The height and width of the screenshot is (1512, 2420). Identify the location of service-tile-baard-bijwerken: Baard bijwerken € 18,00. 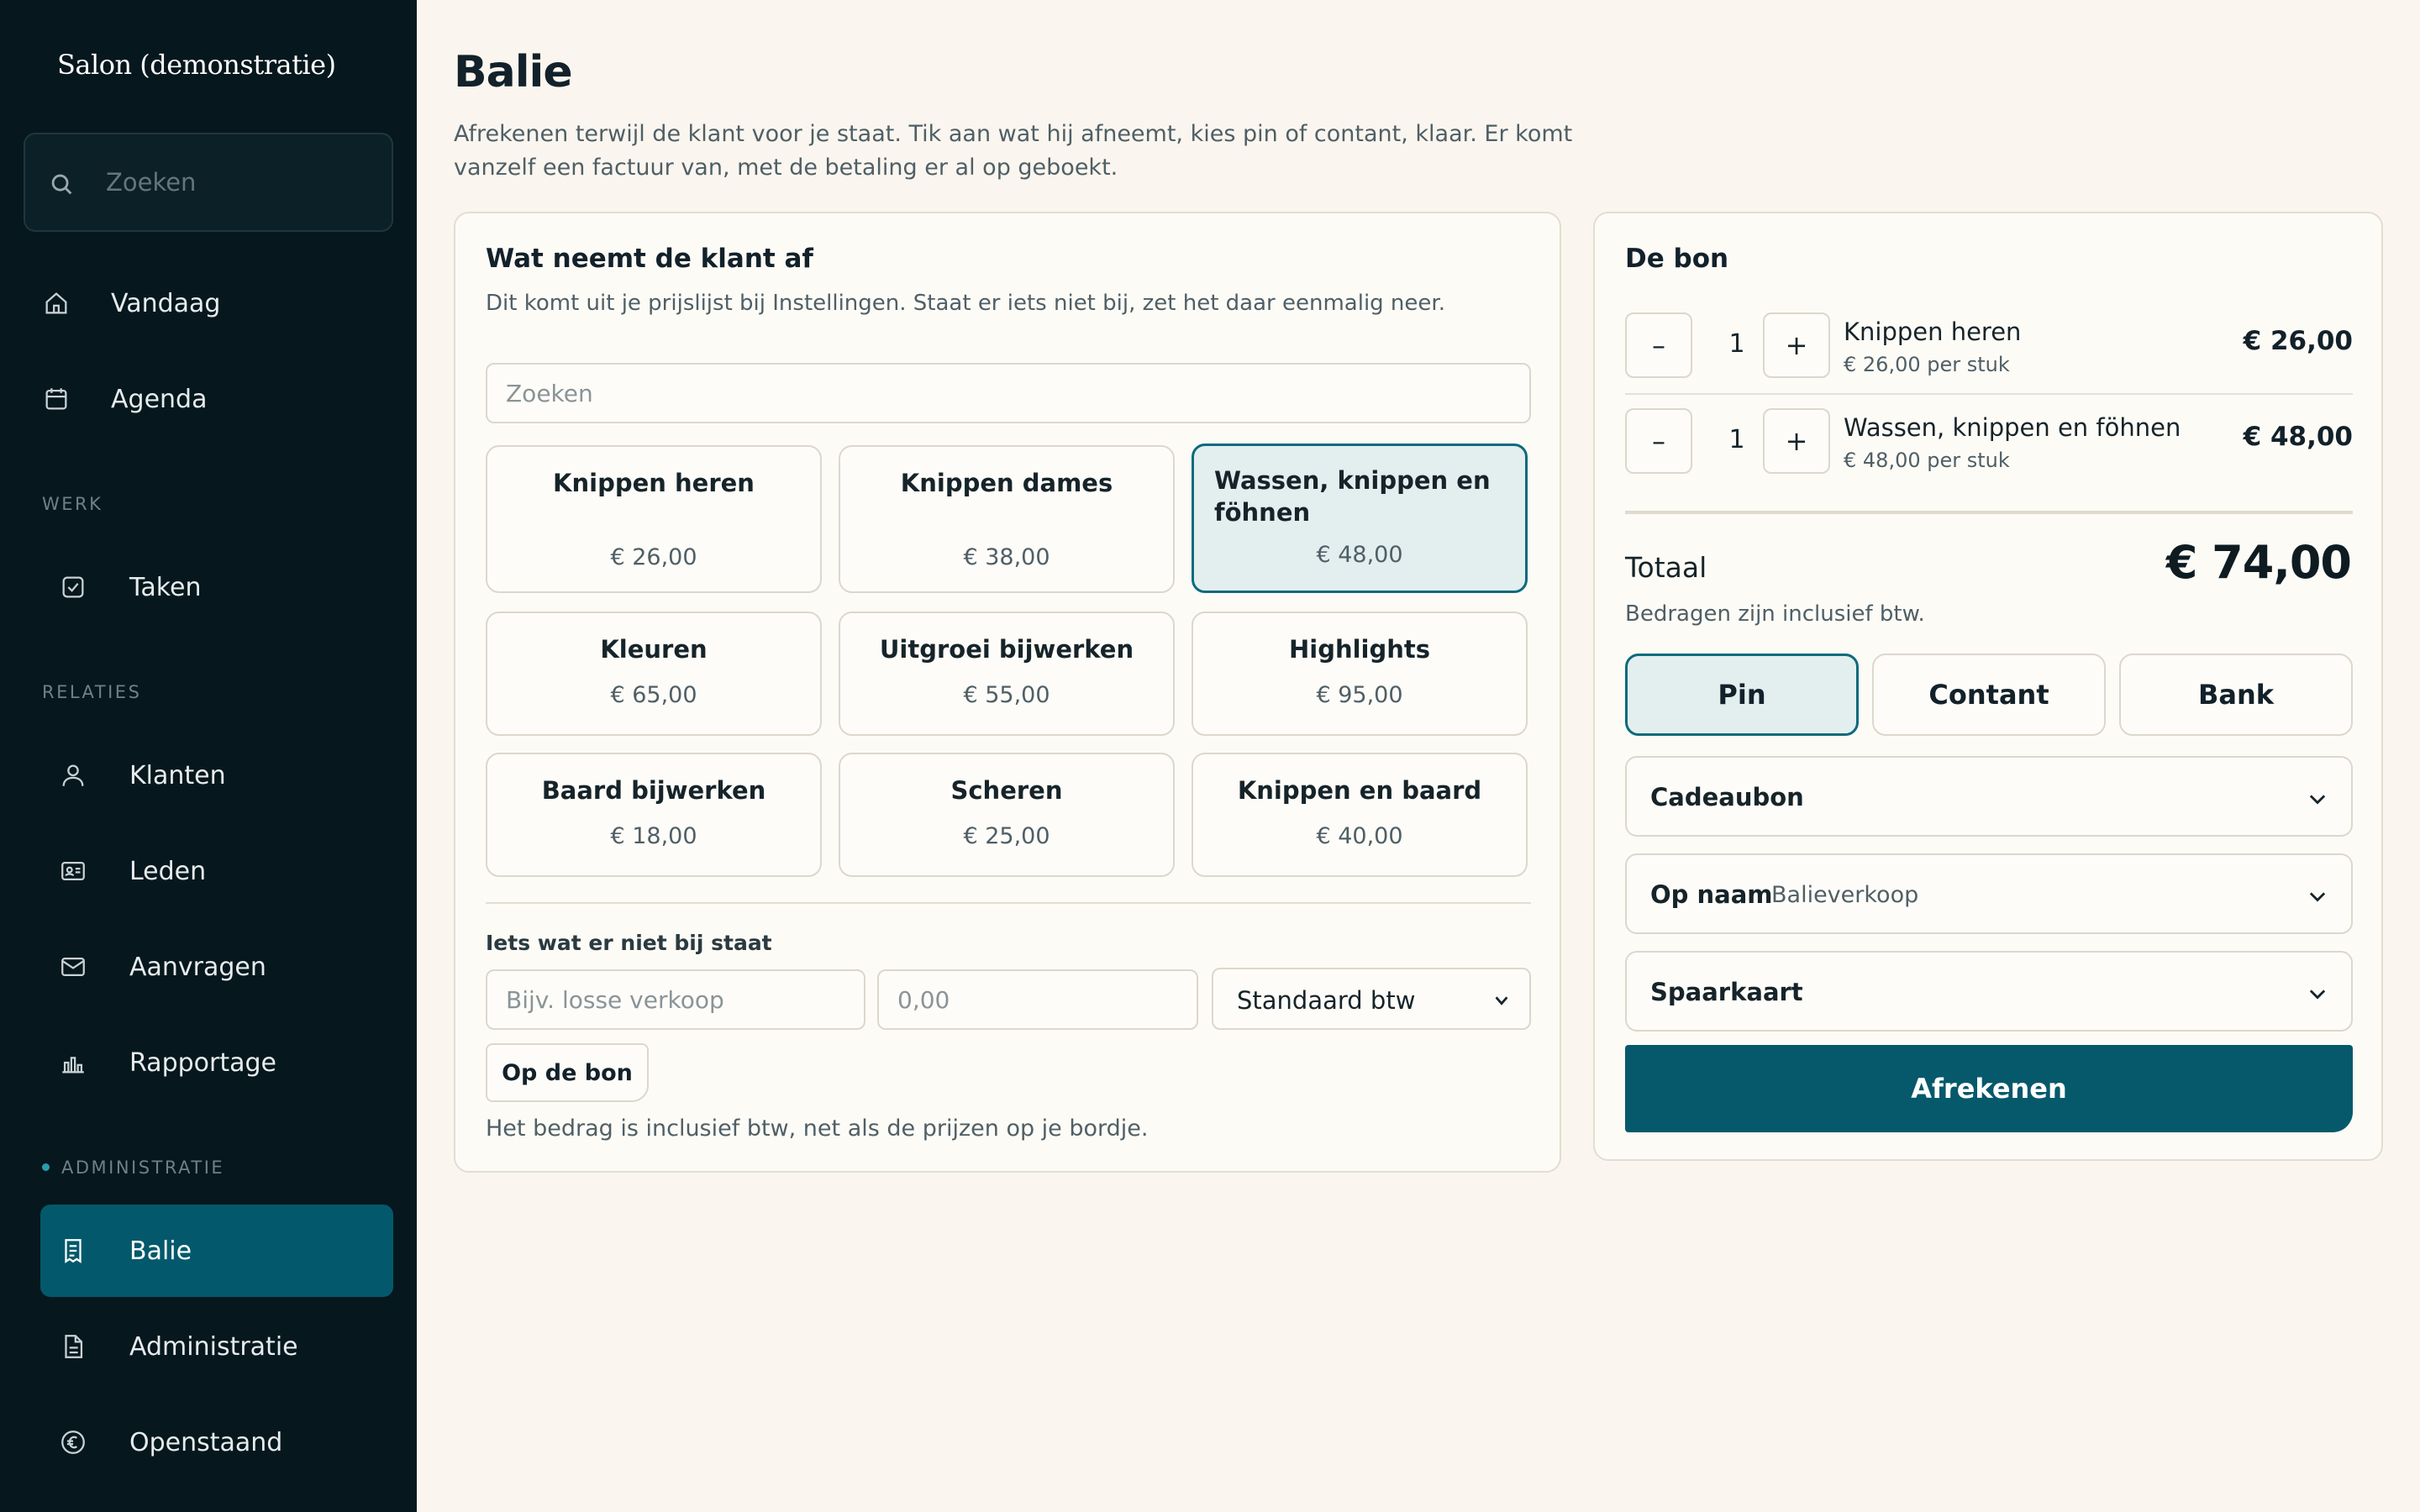
(654, 815).